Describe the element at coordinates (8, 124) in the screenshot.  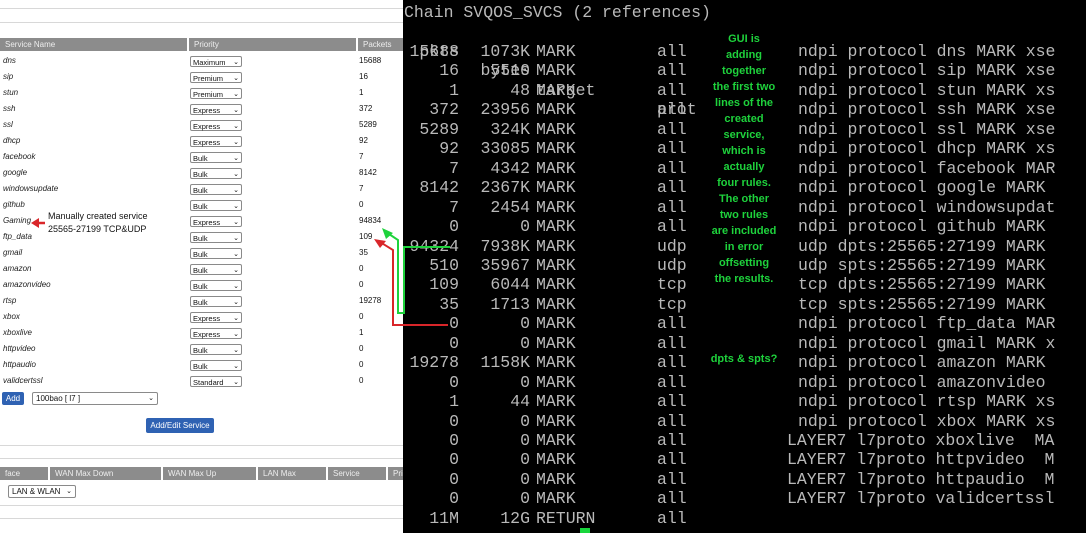
I see `service-name: ssl` at that location.